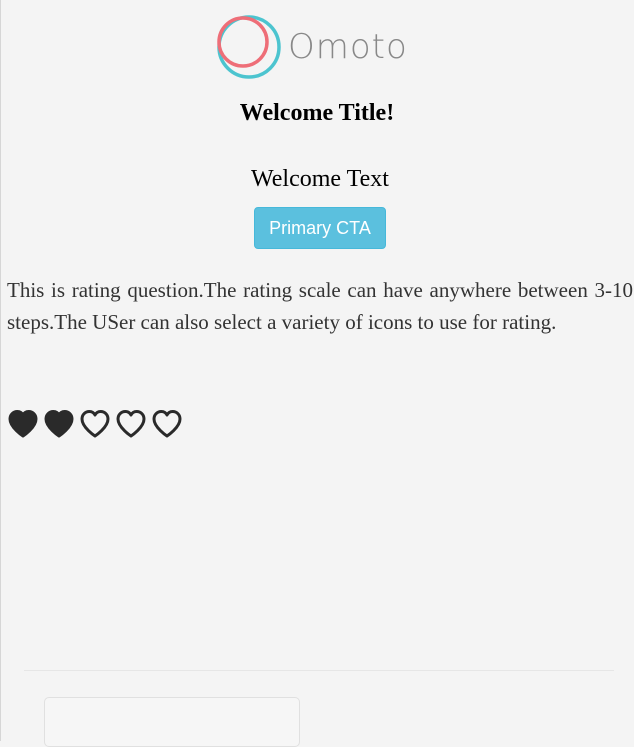  What do you see at coordinates (348, 47) in the screenshot?
I see `brand-name: Omoto` at bounding box center [348, 47].